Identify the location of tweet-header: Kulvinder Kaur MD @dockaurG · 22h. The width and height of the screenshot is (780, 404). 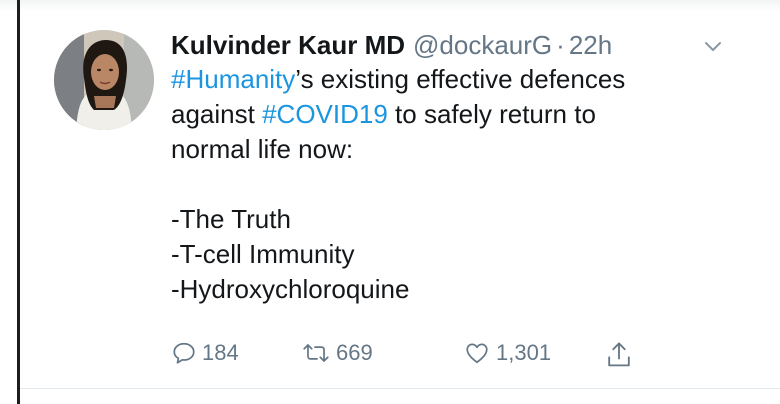
(461, 45).